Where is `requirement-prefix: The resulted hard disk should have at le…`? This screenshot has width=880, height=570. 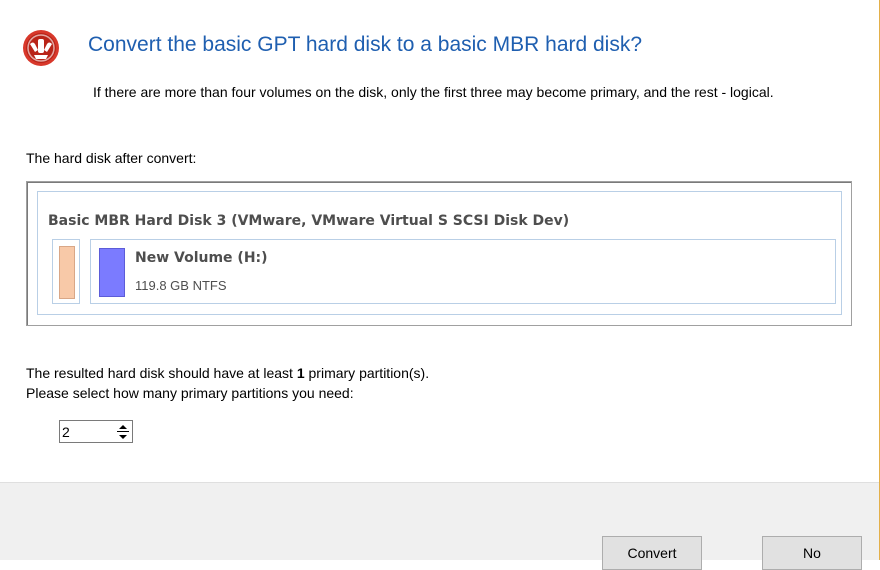 requirement-prefix: The resulted hard disk should have at le… is located at coordinates (161, 373).